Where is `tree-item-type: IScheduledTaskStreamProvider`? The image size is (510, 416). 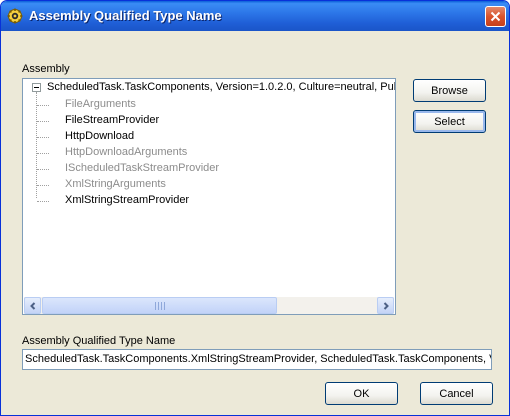
tree-item-type: IScheduledTaskStreamProvider is located at coordinates (142, 168).